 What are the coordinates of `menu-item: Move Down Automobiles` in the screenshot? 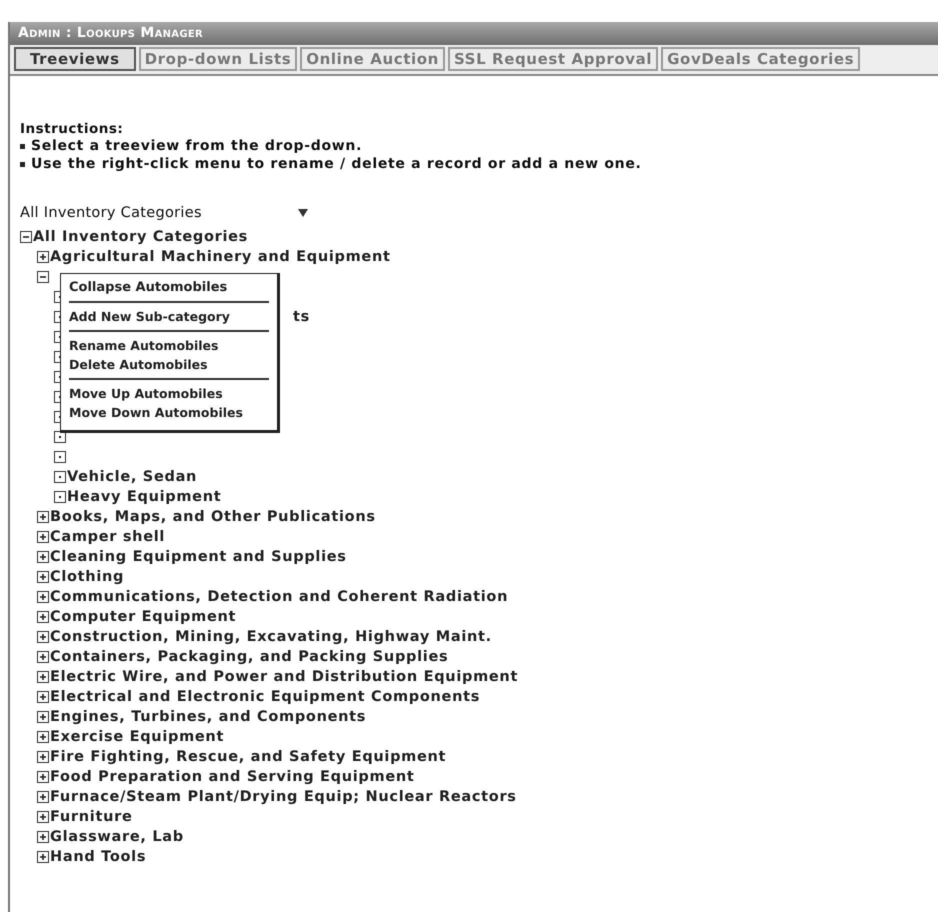 It's located at (156, 412).